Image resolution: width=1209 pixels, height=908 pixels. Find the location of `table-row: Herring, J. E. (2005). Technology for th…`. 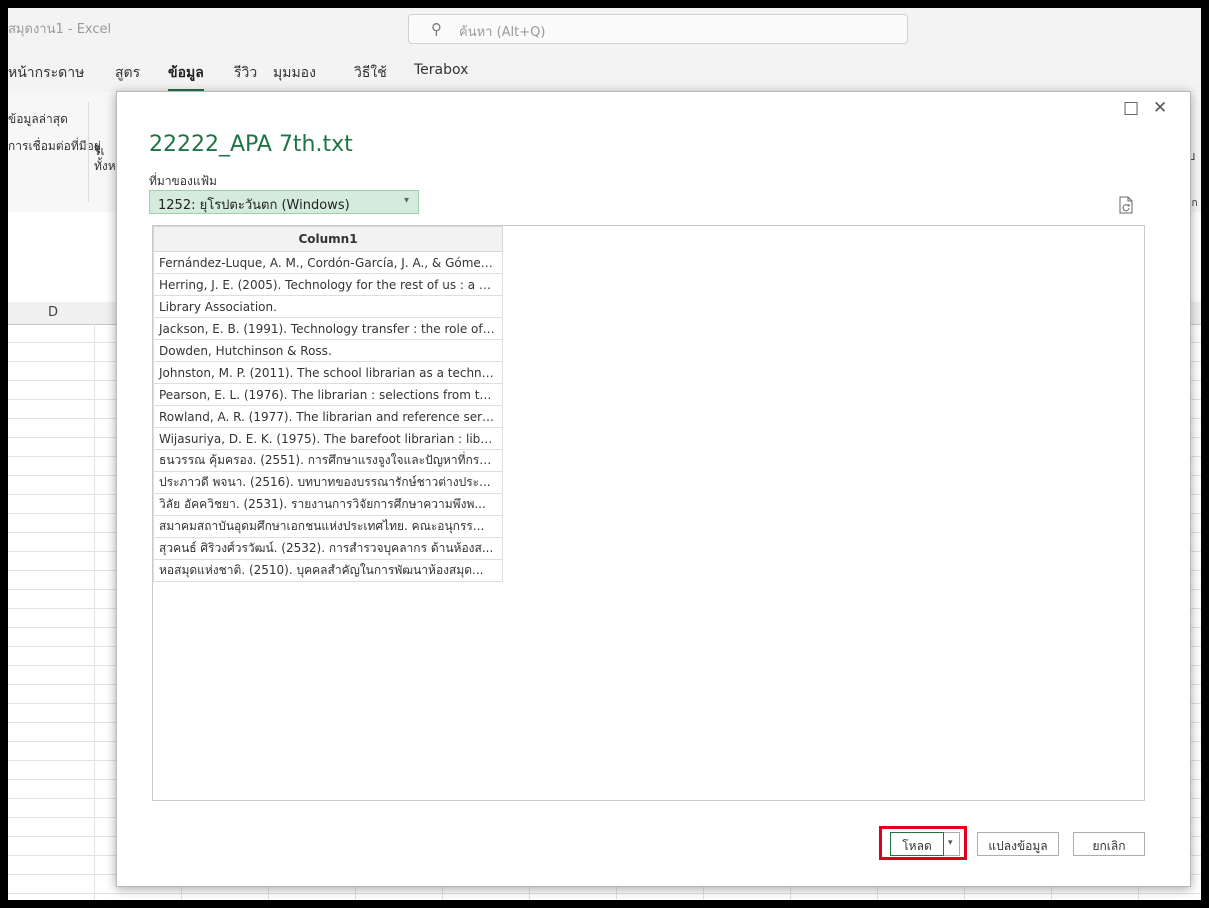

table-row: Herring, J. E. (2005). Technology for th… is located at coordinates (328, 284).